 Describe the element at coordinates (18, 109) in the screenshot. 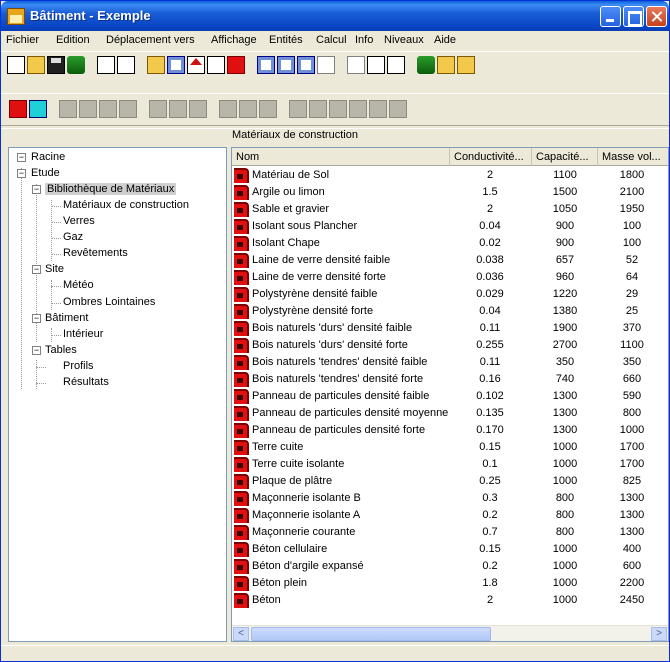

I see `material-tool-icon` at that location.